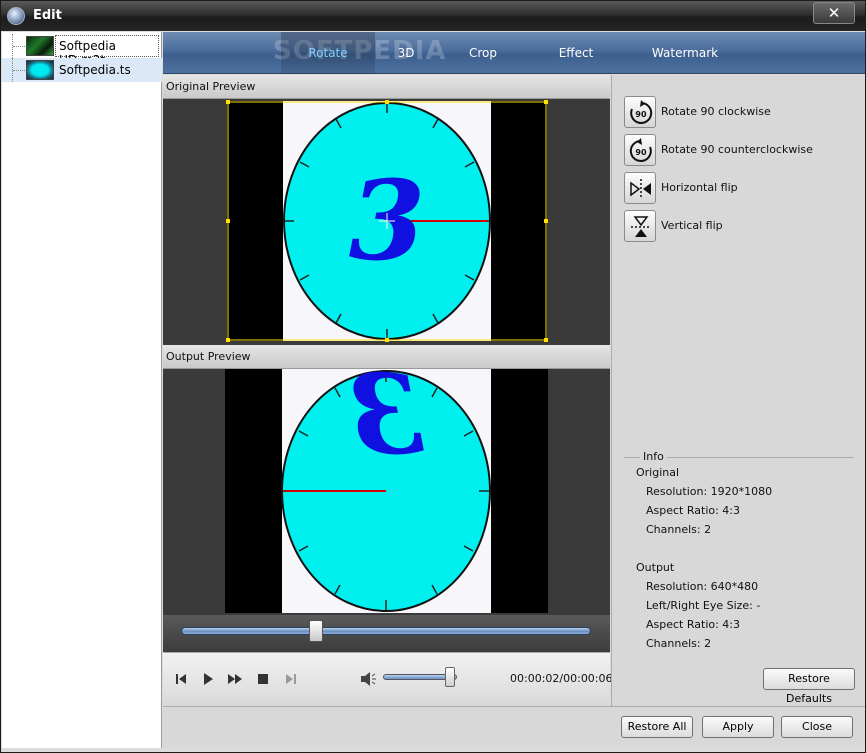 Image resolution: width=866 pixels, height=753 pixels. I want to click on stop-icon, so click(263, 679).